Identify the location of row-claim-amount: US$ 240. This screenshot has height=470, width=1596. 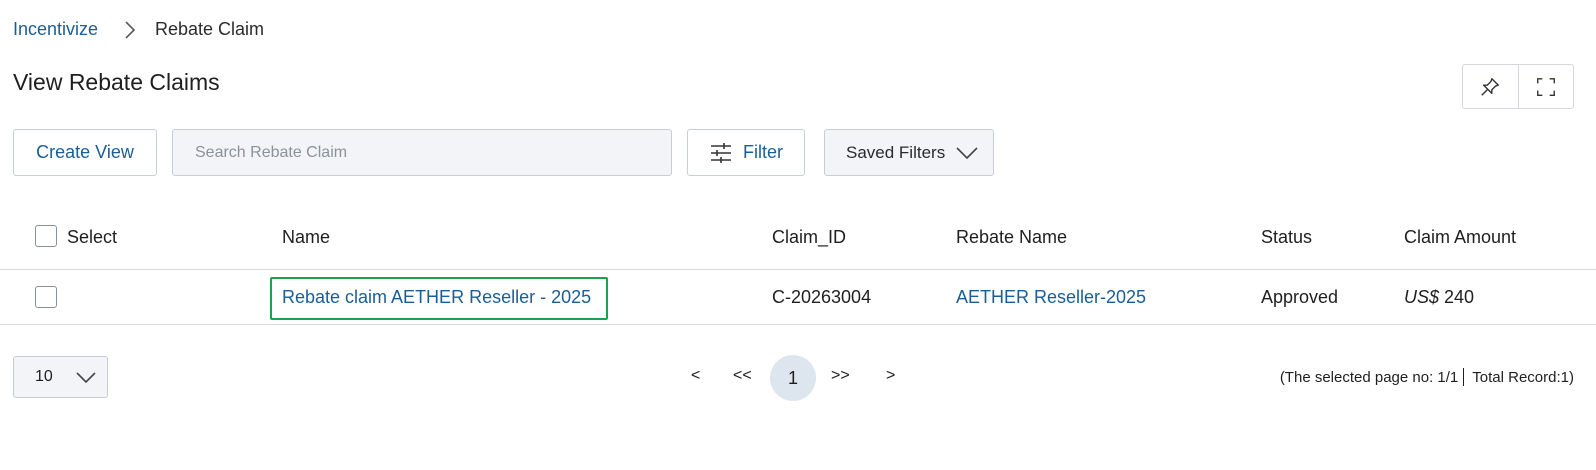
(1439, 297).